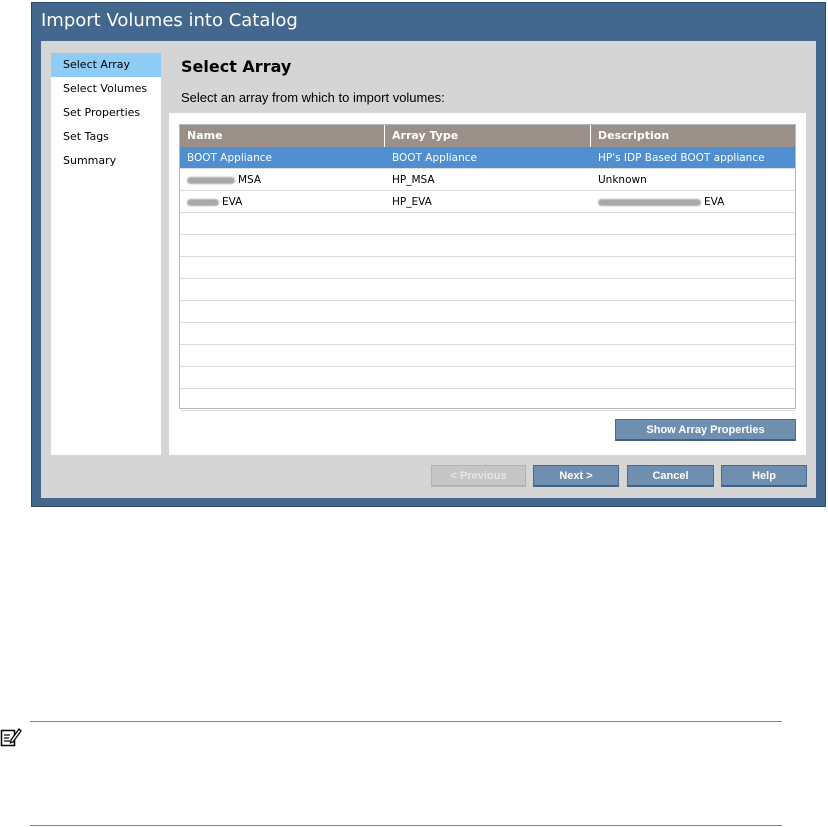 The width and height of the screenshot is (828, 827). I want to click on row-name: EVA, so click(282, 201).